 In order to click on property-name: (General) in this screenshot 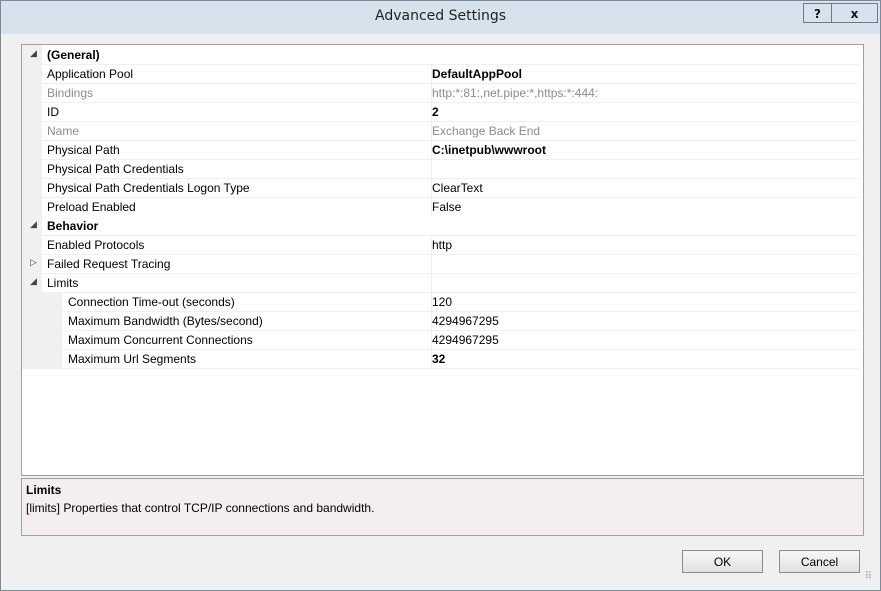, I will do `click(73, 55)`.